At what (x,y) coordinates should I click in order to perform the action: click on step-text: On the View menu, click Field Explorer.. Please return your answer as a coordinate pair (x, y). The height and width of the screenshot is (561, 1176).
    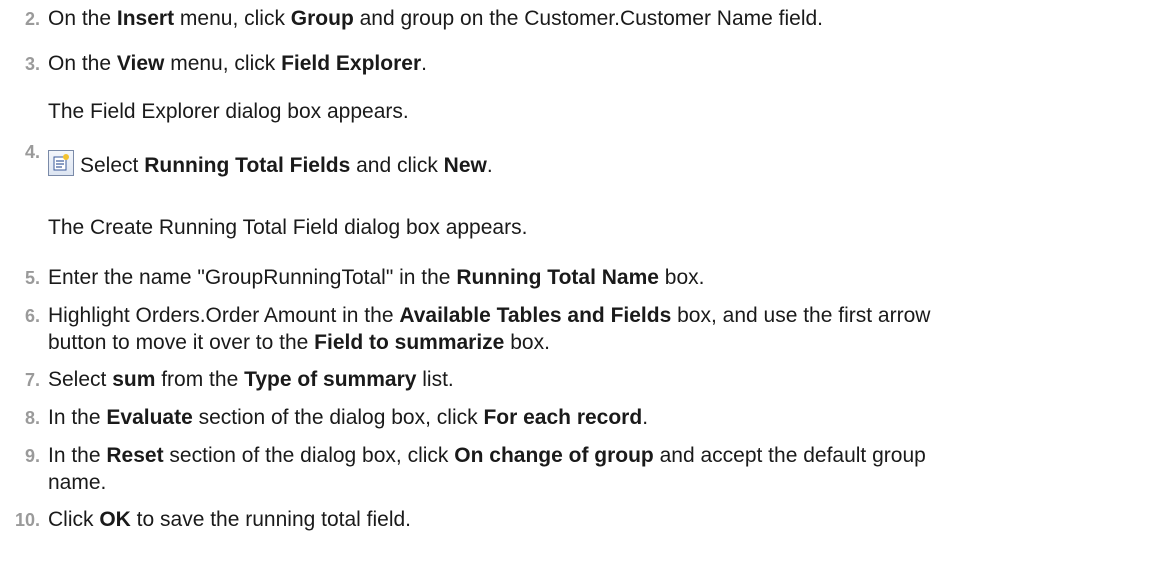
    Looking at the image, I should click on (237, 63).